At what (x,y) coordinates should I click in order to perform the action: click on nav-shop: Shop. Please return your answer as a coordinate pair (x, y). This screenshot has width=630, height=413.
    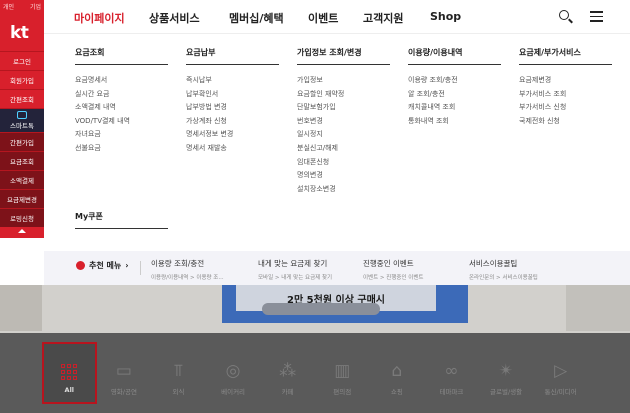
    Looking at the image, I should click on (445, 16).